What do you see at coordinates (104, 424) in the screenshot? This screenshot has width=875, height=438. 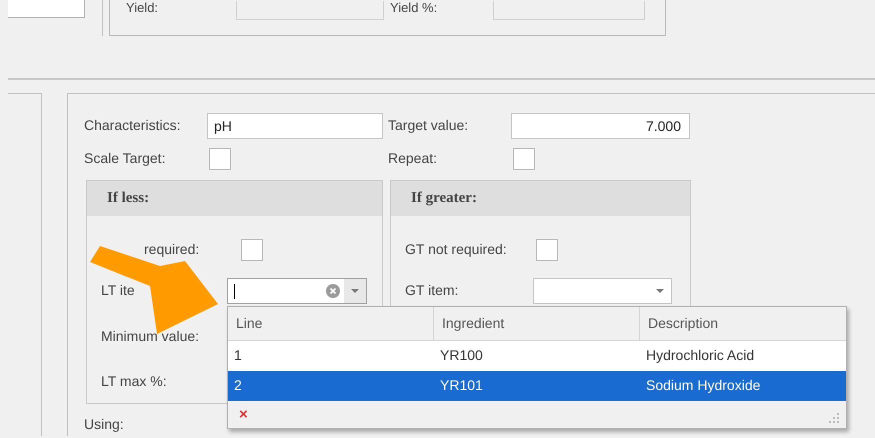 I see `field-label: Using:` at bounding box center [104, 424].